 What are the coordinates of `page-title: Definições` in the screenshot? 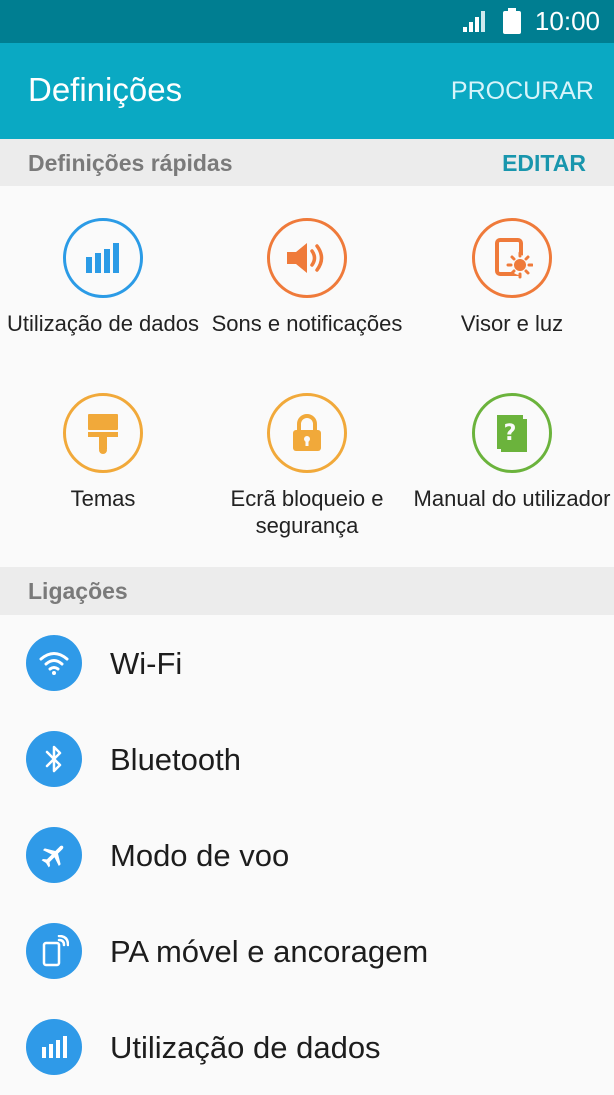 It's located at (105, 89).